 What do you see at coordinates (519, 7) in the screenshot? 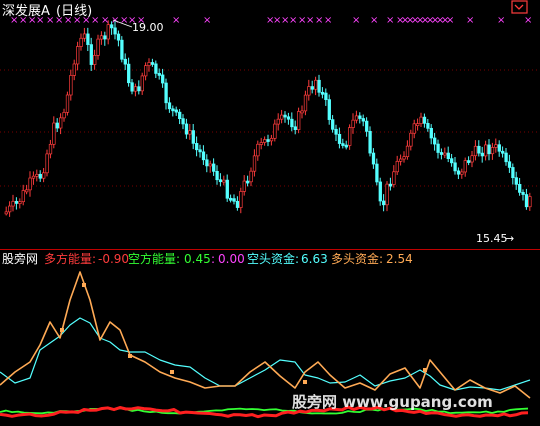
I see `expand-icon` at bounding box center [519, 7].